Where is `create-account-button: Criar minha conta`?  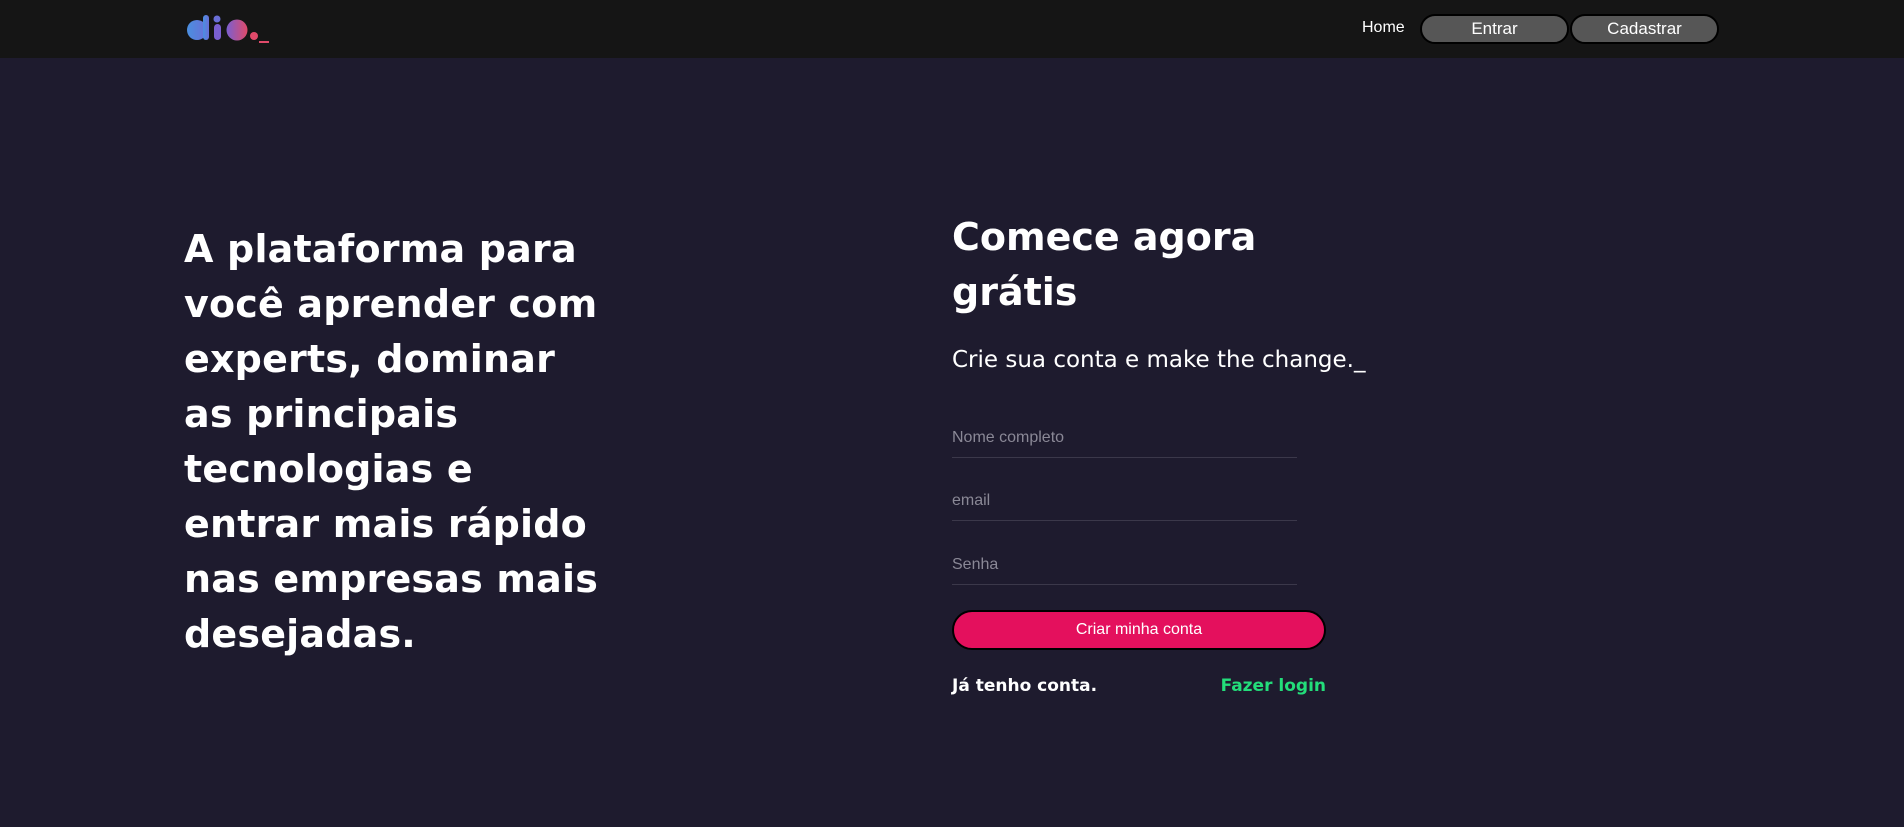 create-account-button: Criar minha conta is located at coordinates (1139, 630).